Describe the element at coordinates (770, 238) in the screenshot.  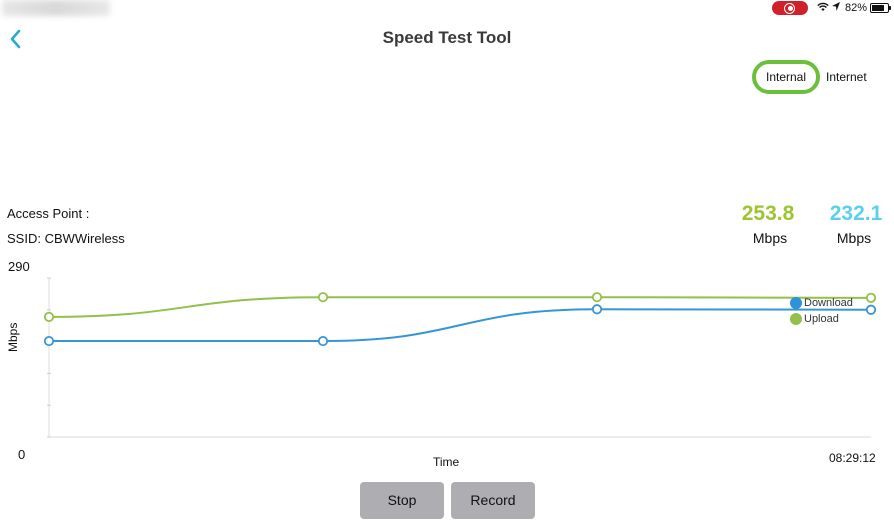
I see `upload-speed-unit: Mbps` at that location.